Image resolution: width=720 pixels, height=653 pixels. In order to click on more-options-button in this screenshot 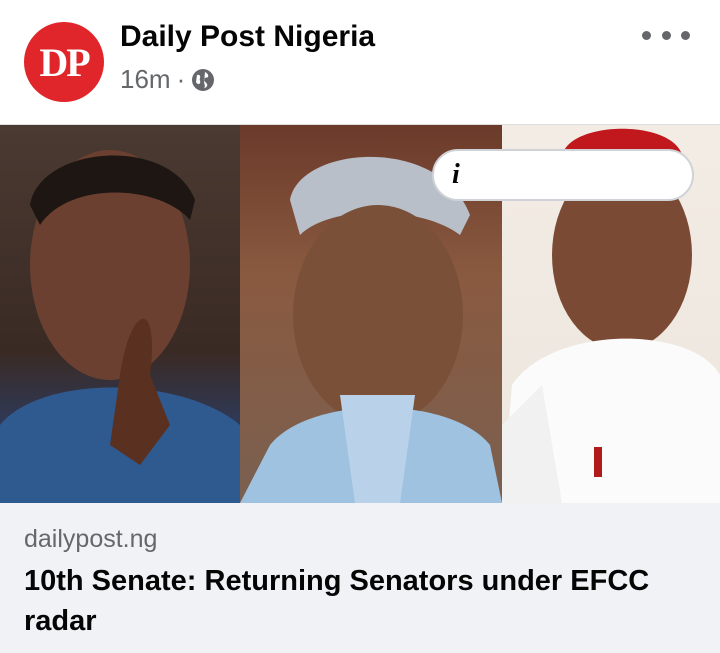, I will do `click(666, 35)`.